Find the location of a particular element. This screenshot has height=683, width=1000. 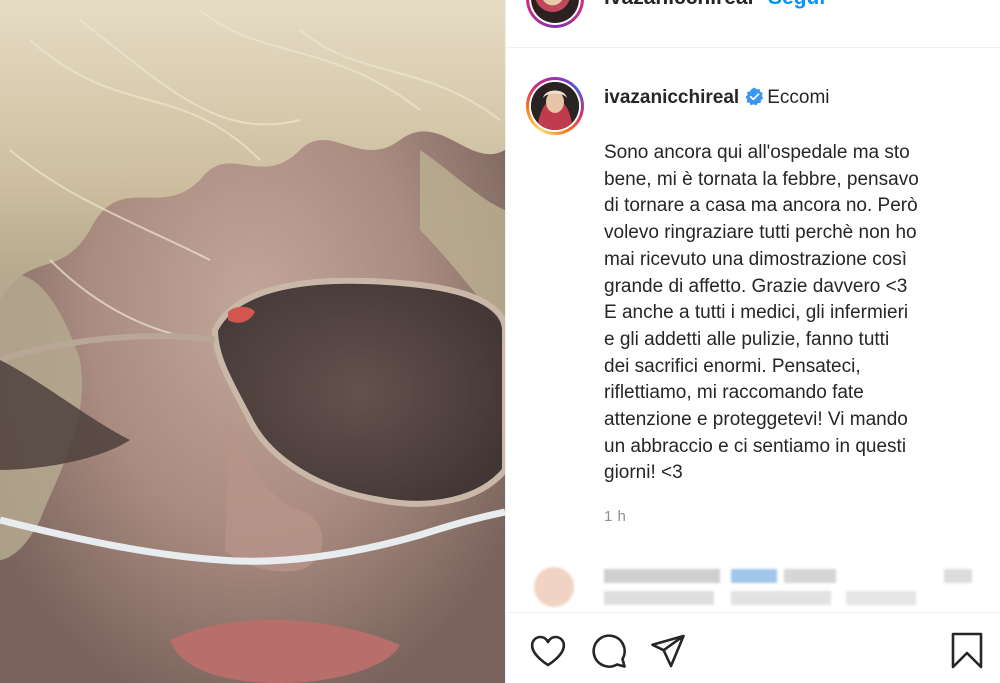

verified-badge-icon is located at coordinates (754, 96).